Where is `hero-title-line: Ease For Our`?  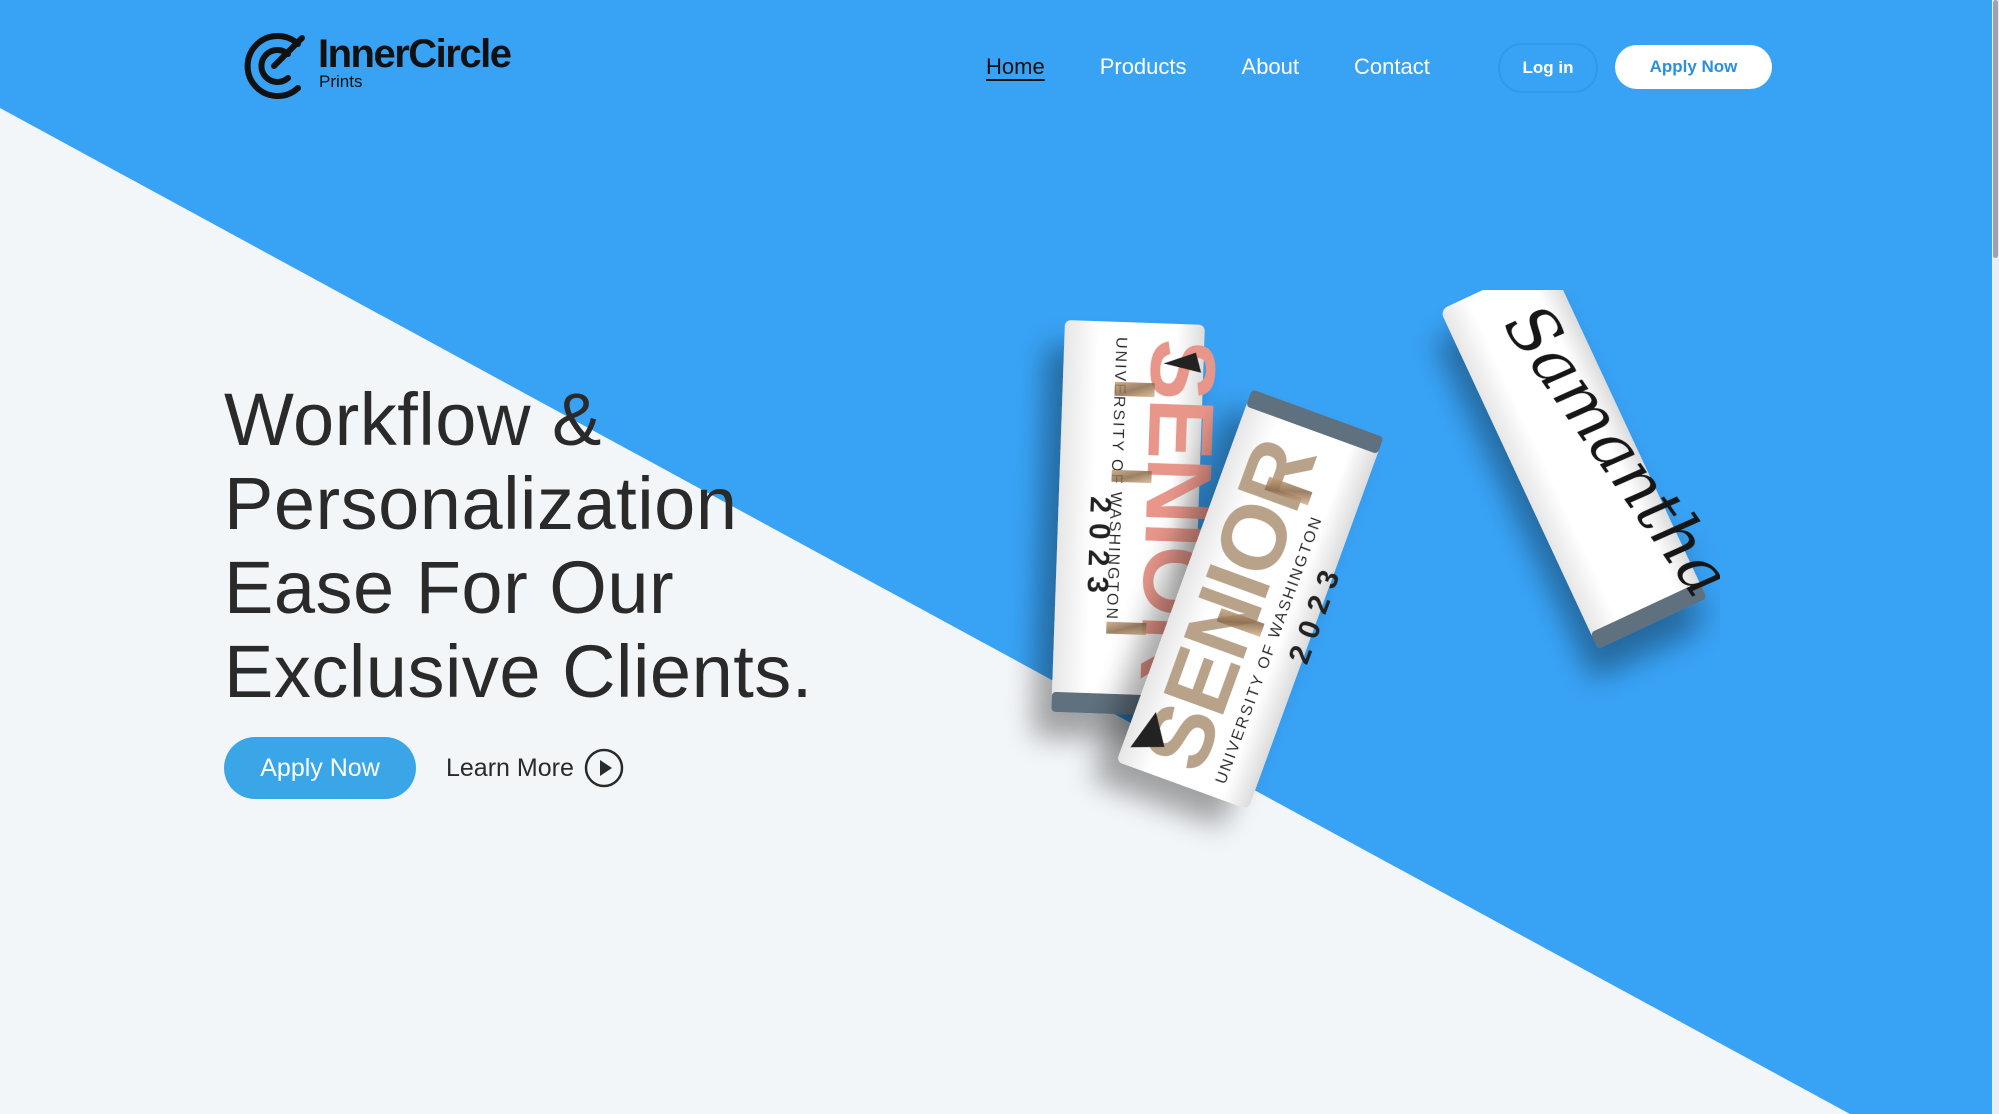
hero-title-line: Ease For Our is located at coordinates (449, 587).